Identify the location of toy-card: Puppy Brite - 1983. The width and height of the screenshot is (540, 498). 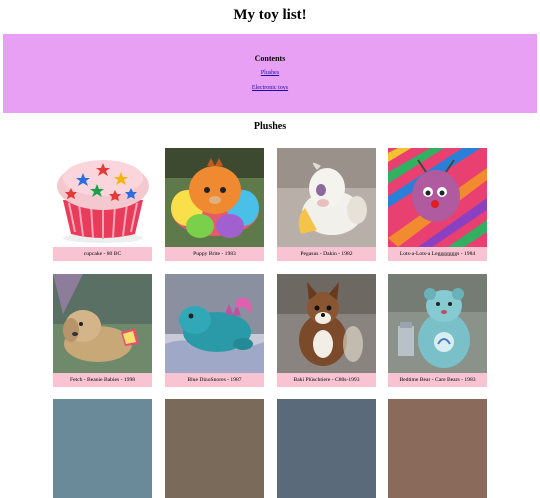
(214, 204).